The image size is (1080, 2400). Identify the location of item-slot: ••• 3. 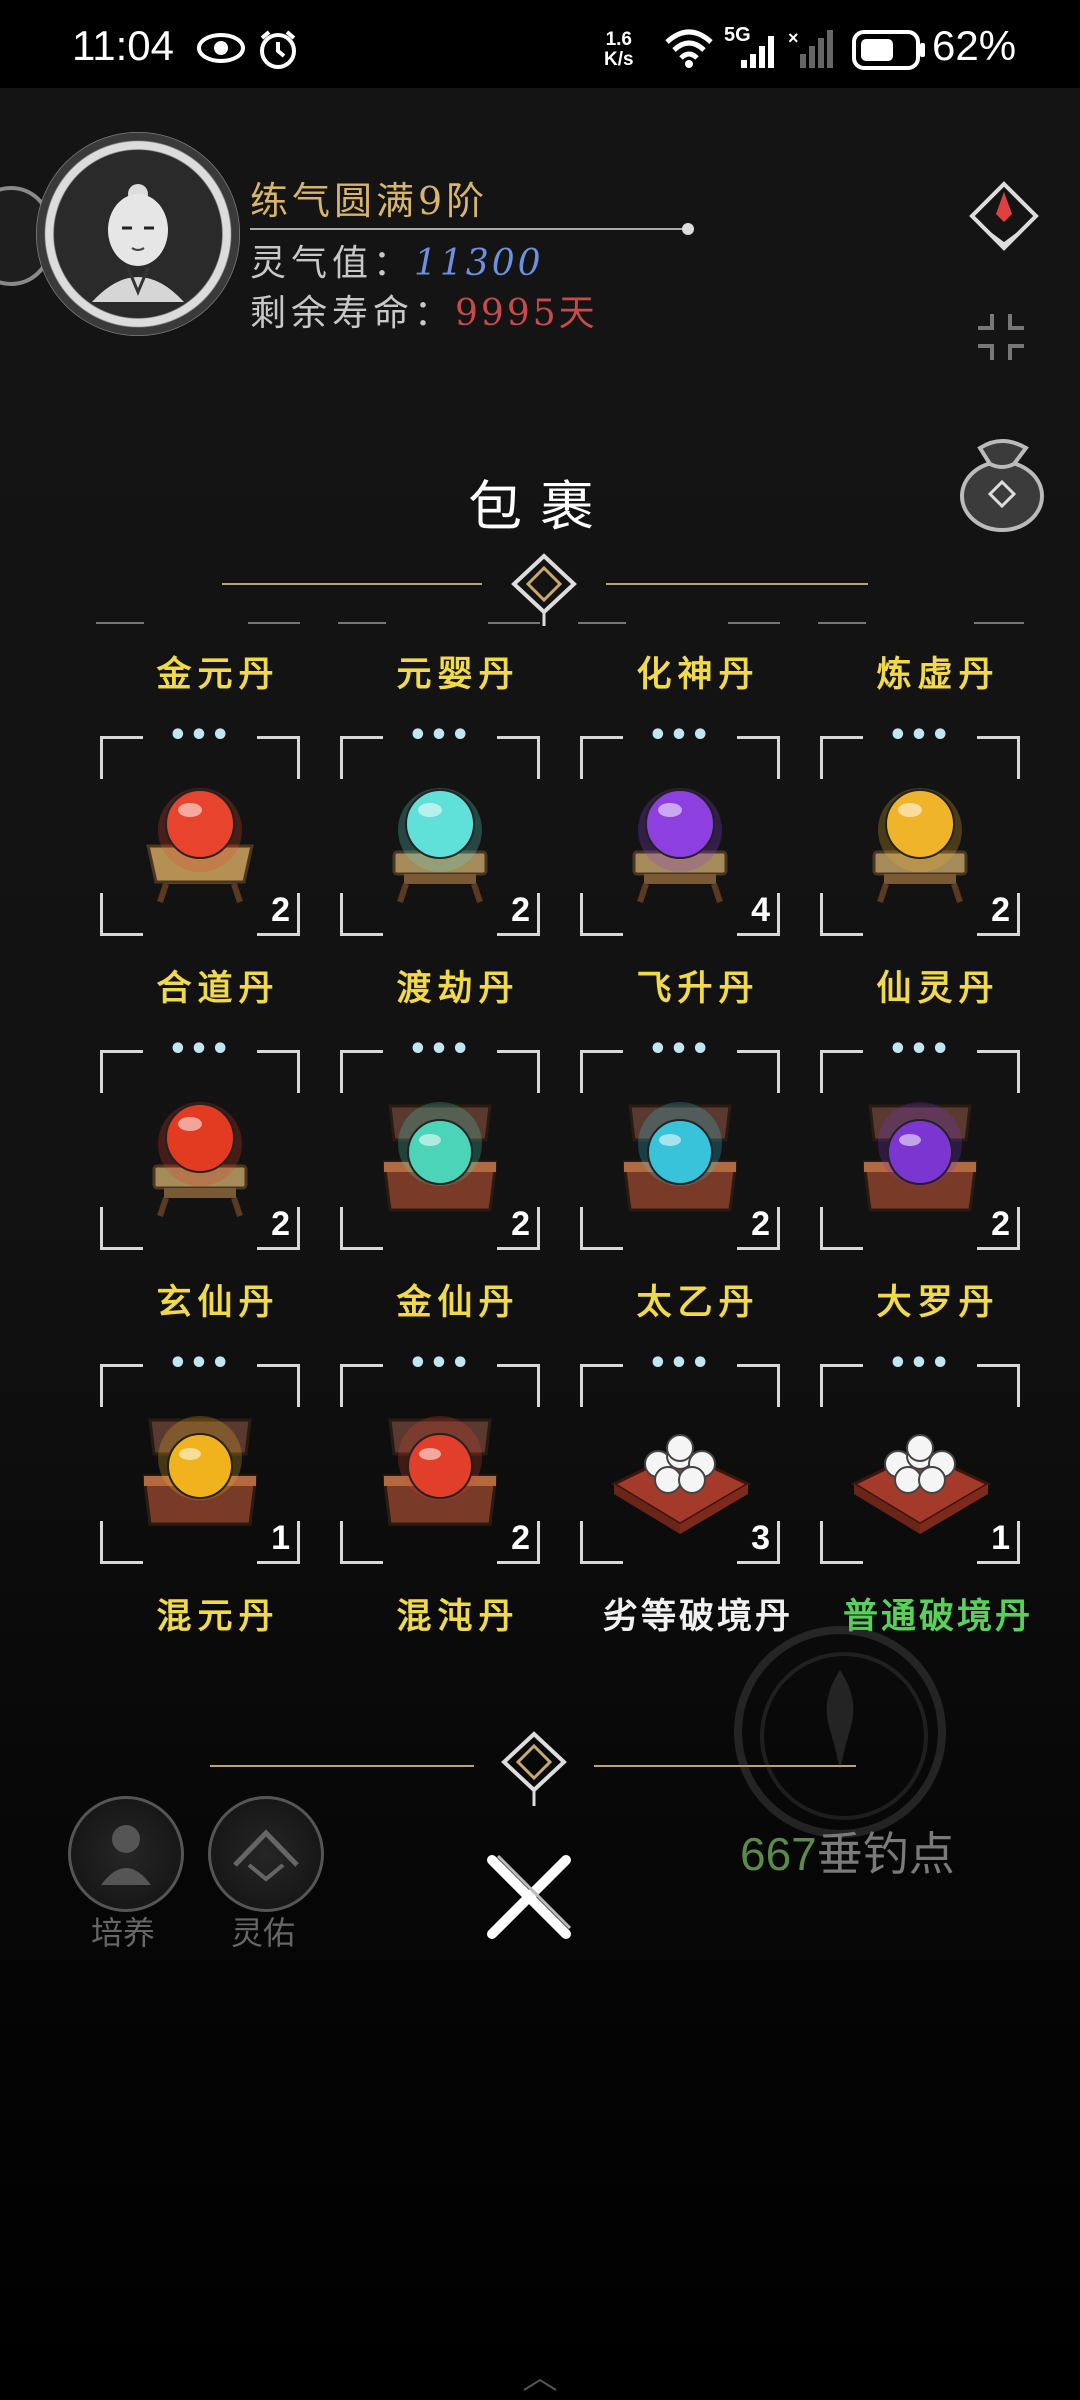
(680, 1456).